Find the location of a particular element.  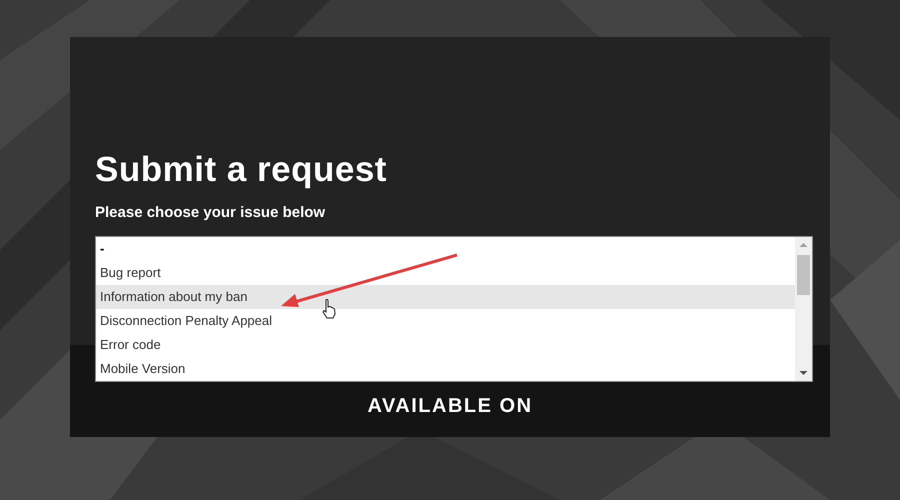

hand-cursor-icon is located at coordinates (329, 309).